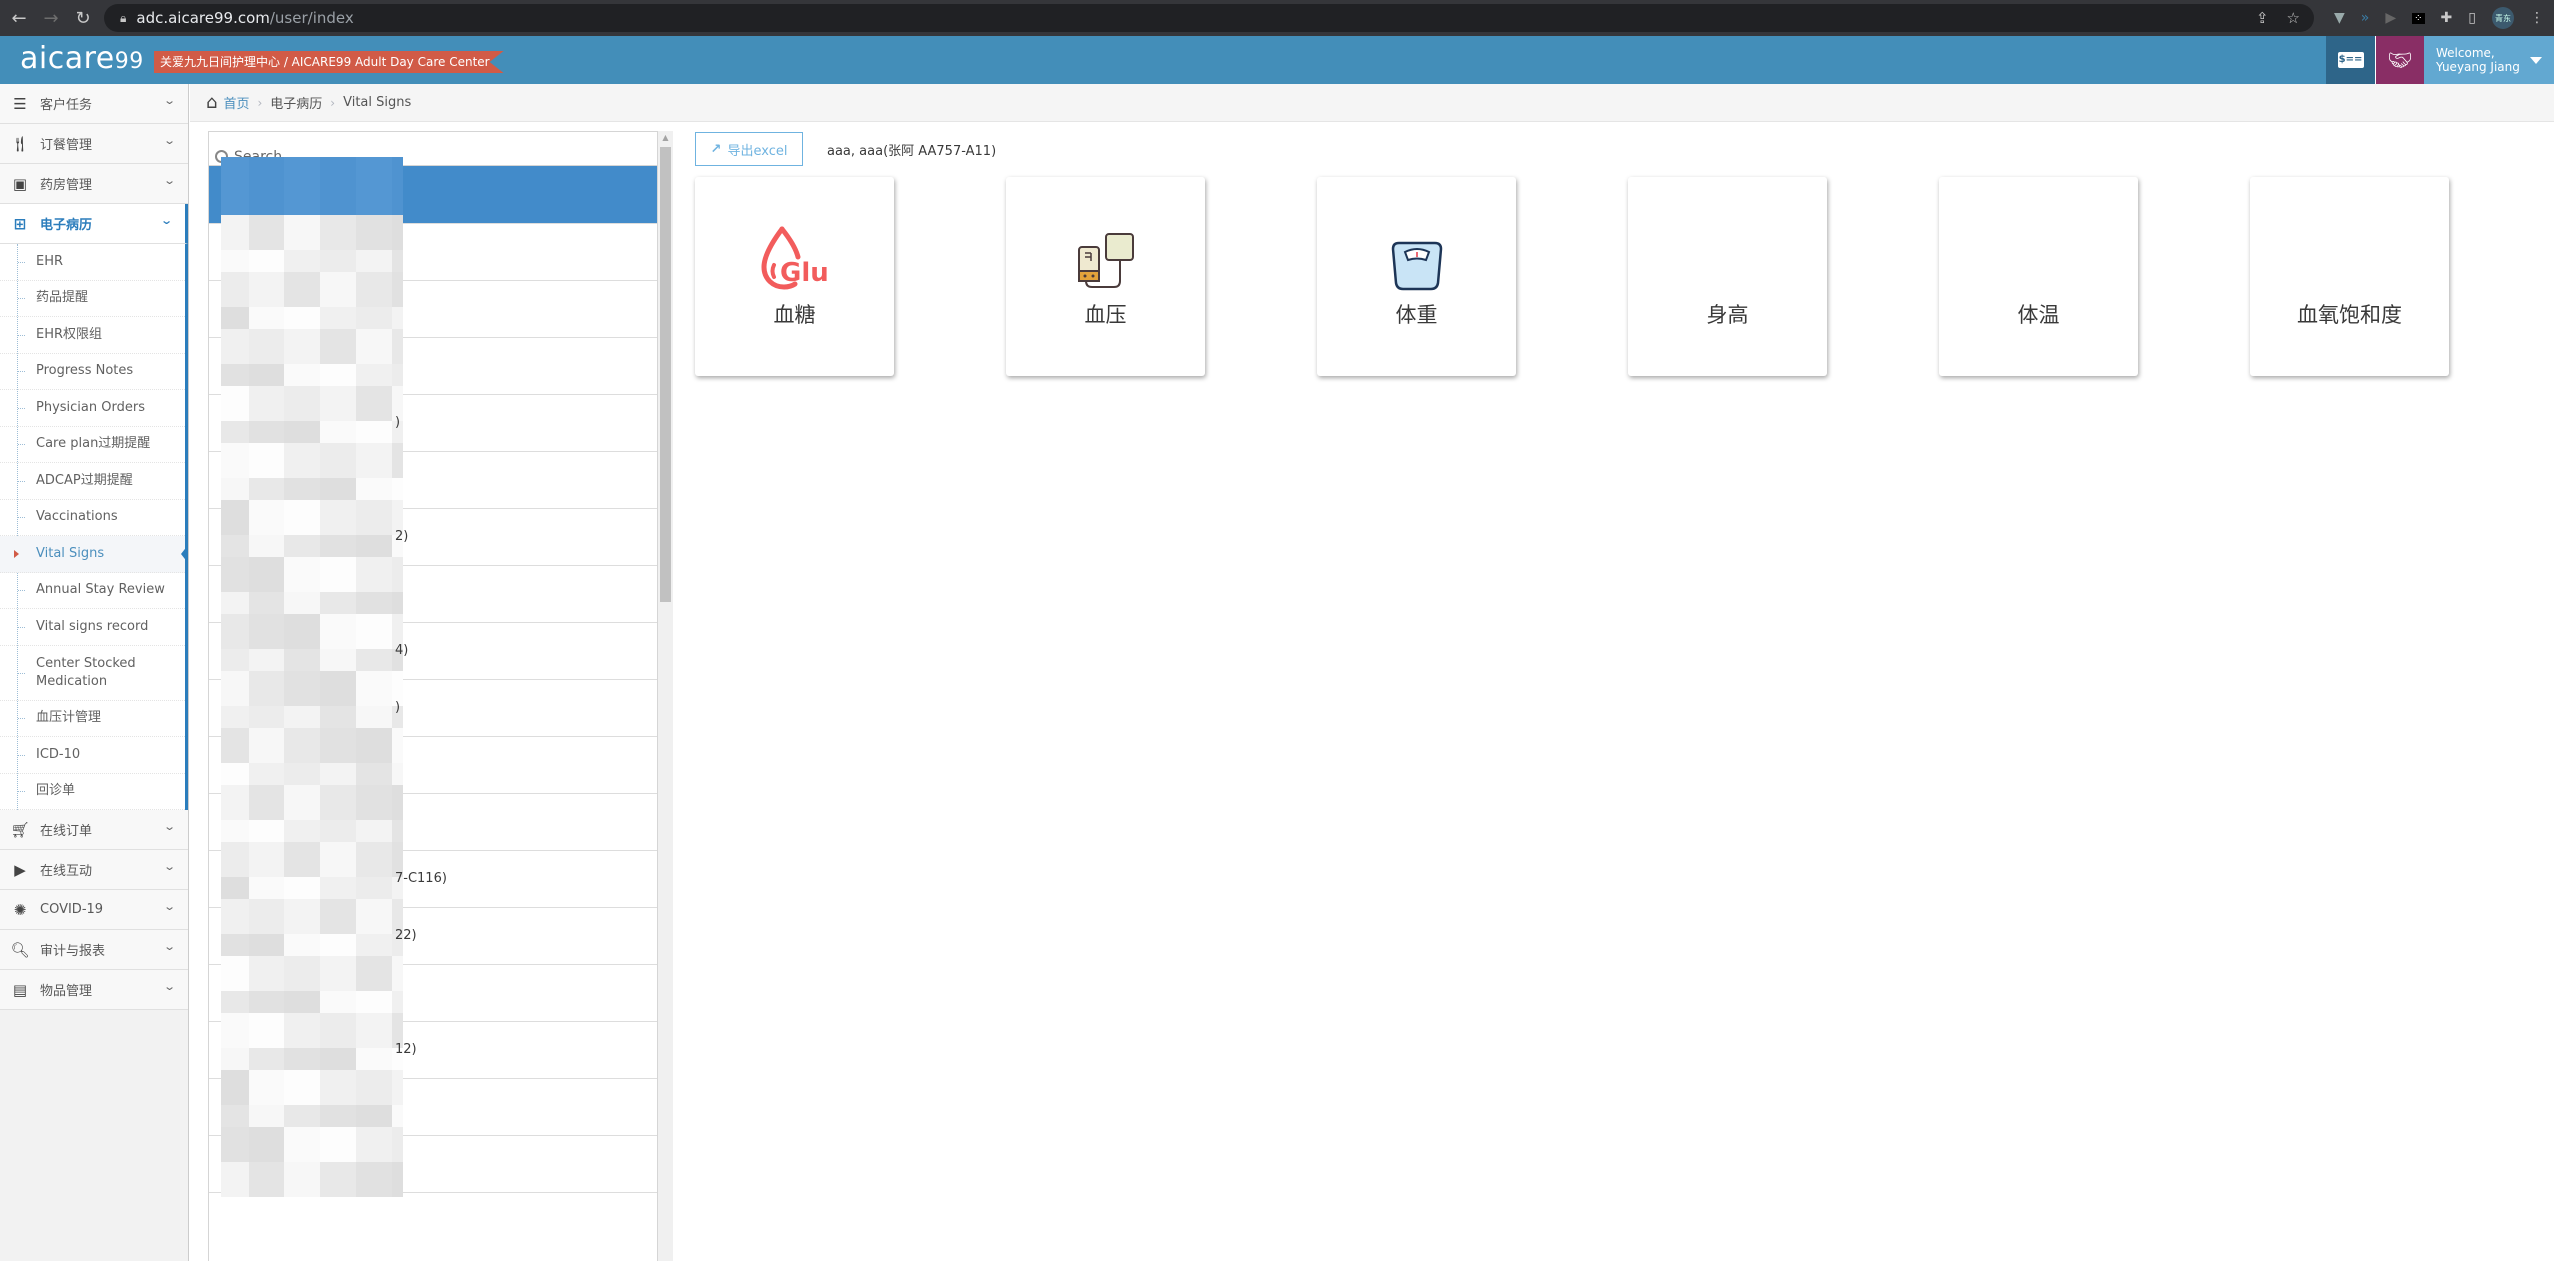  I want to click on svg-text: Glu, so click(804, 273).